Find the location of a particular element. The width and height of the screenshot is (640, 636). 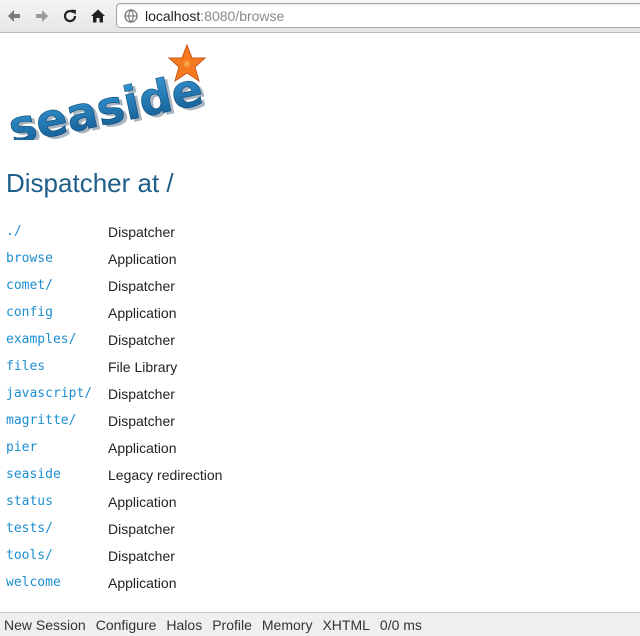

reload-icon is located at coordinates (70, 16).